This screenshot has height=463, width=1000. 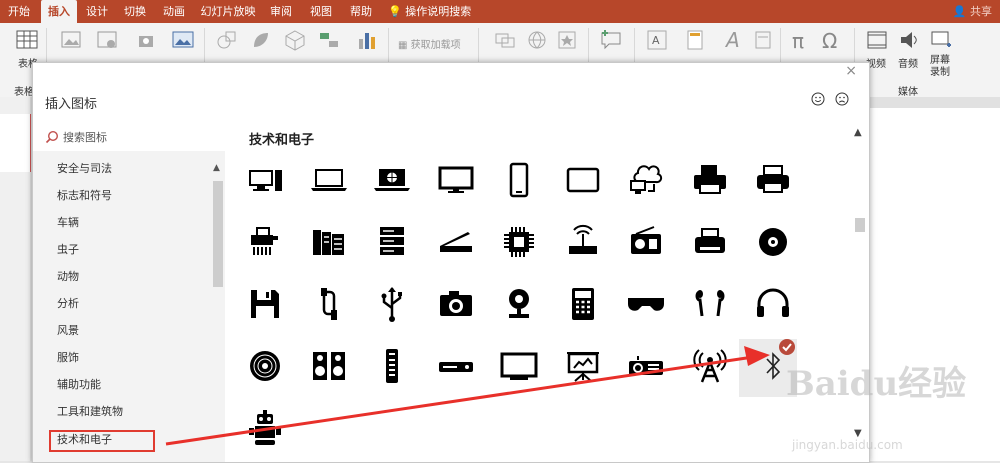 What do you see at coordinates (295, 40) in the screenshot?
I see `3d-model-icon` at bounding box center [295, 40].